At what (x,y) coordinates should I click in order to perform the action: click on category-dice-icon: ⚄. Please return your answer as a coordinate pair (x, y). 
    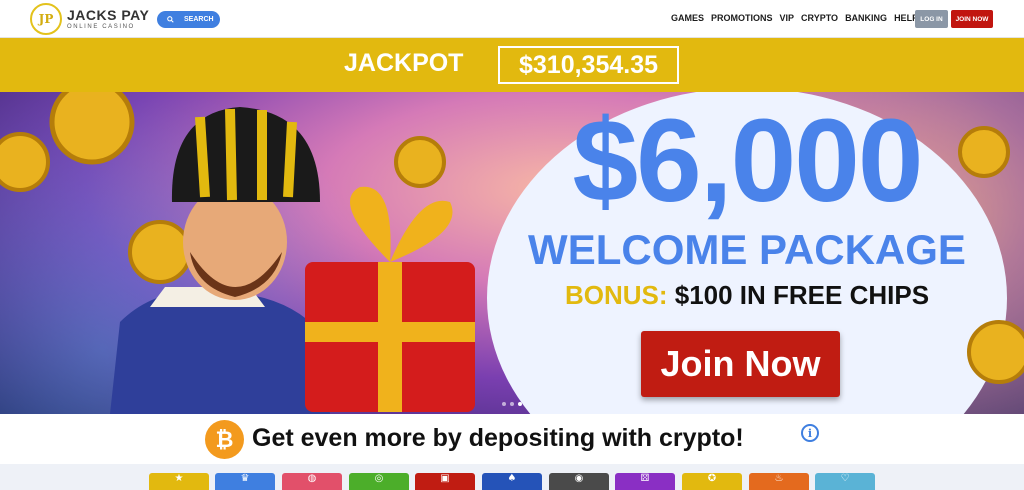
    Looking at the image, I should click on (645, 481).